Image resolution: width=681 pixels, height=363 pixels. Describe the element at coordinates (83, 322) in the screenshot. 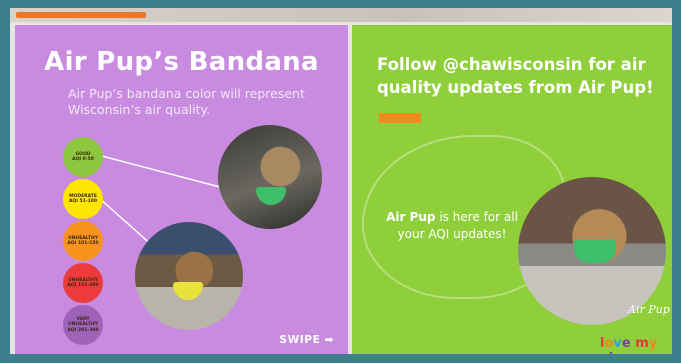

I see `aqi-dot-very-unhealthy-line1: VERY UNHEALTHY` at that location.